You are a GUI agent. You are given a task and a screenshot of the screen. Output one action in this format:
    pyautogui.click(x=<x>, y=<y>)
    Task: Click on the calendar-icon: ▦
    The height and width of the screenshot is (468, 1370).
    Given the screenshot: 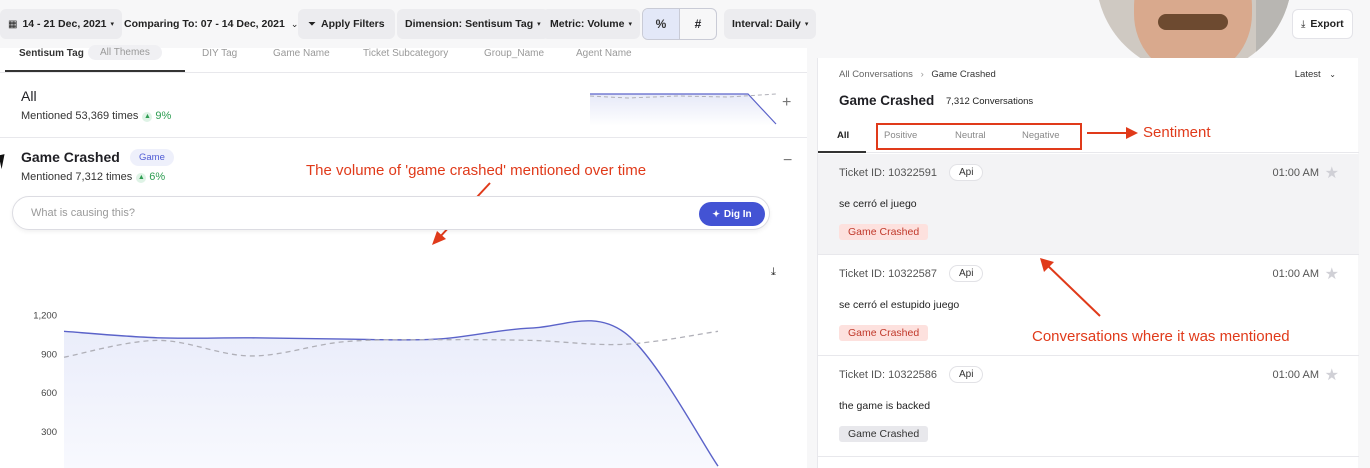 What is the action you would take?
    pyautogui.click(x=13, y=24)
    